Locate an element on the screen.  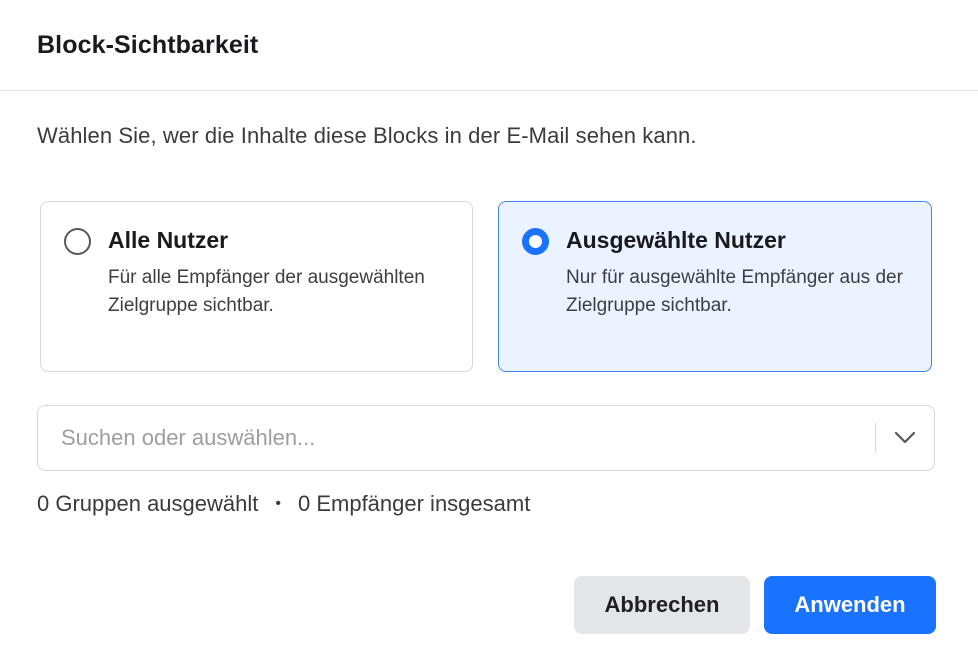
radio-all-users is located at coordinates (77, 241).